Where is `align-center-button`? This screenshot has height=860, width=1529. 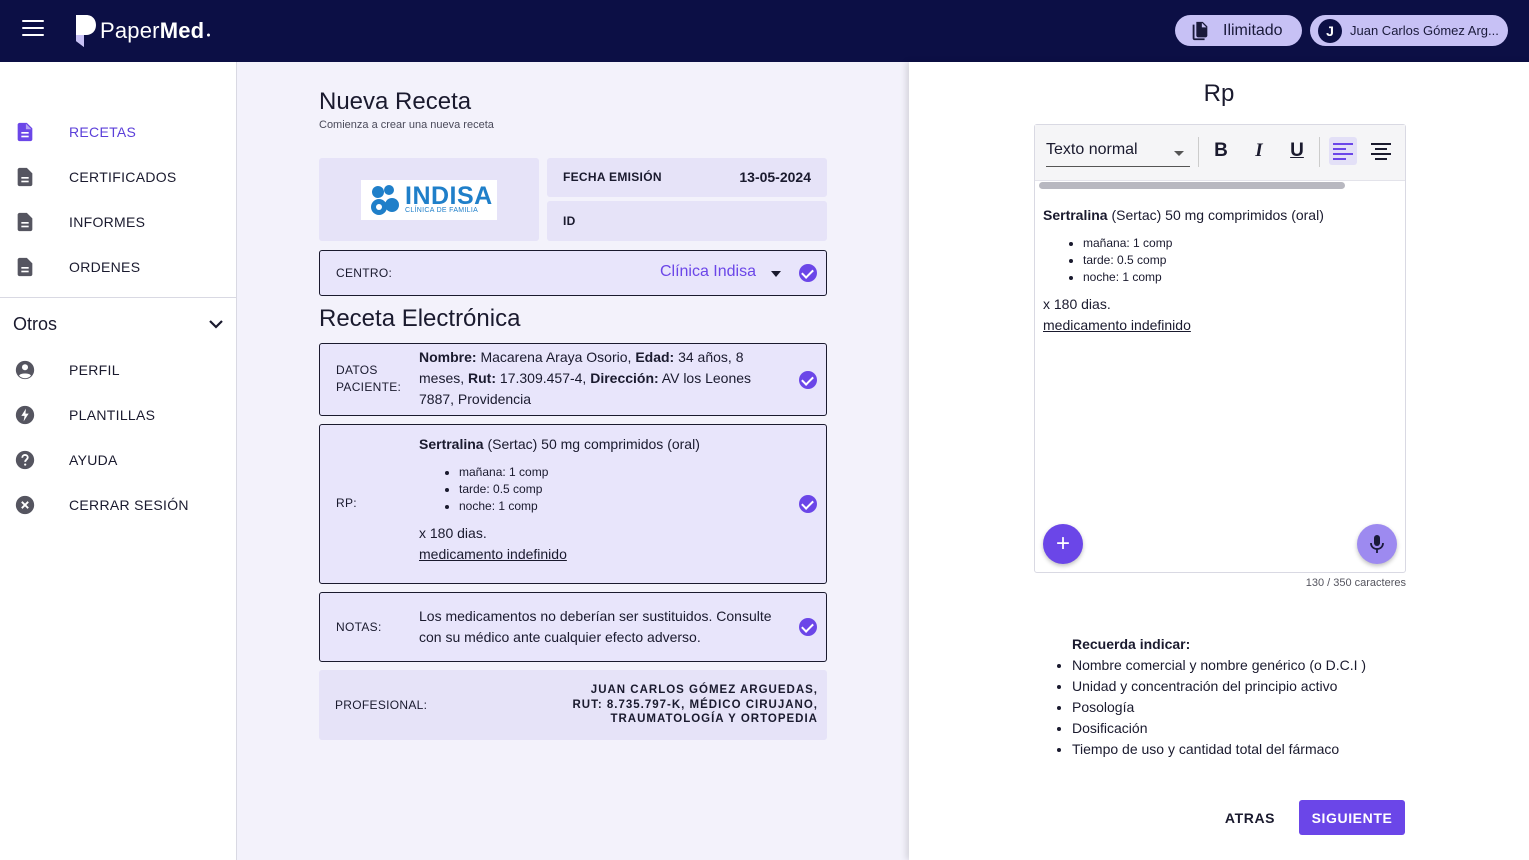
align-center-button is located at coordinates (1381, 151).